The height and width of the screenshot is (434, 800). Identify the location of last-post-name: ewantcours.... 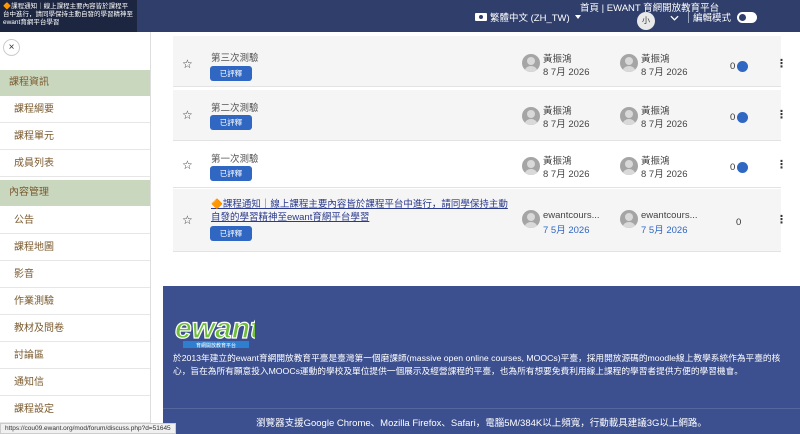
(669, 215).